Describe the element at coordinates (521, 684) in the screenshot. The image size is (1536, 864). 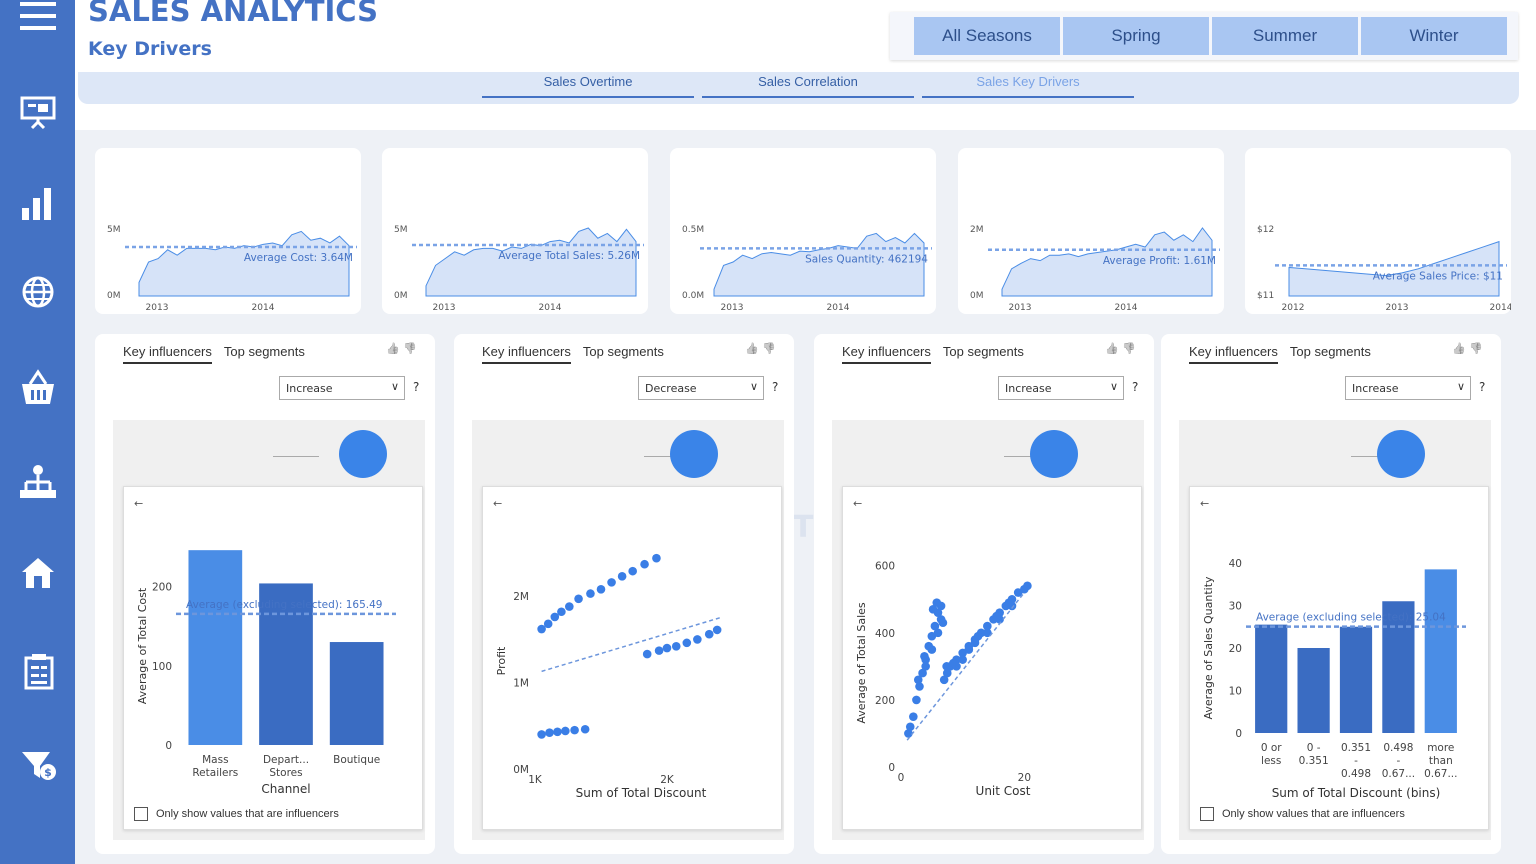
I see `y-tick-label: 1M` at that location.